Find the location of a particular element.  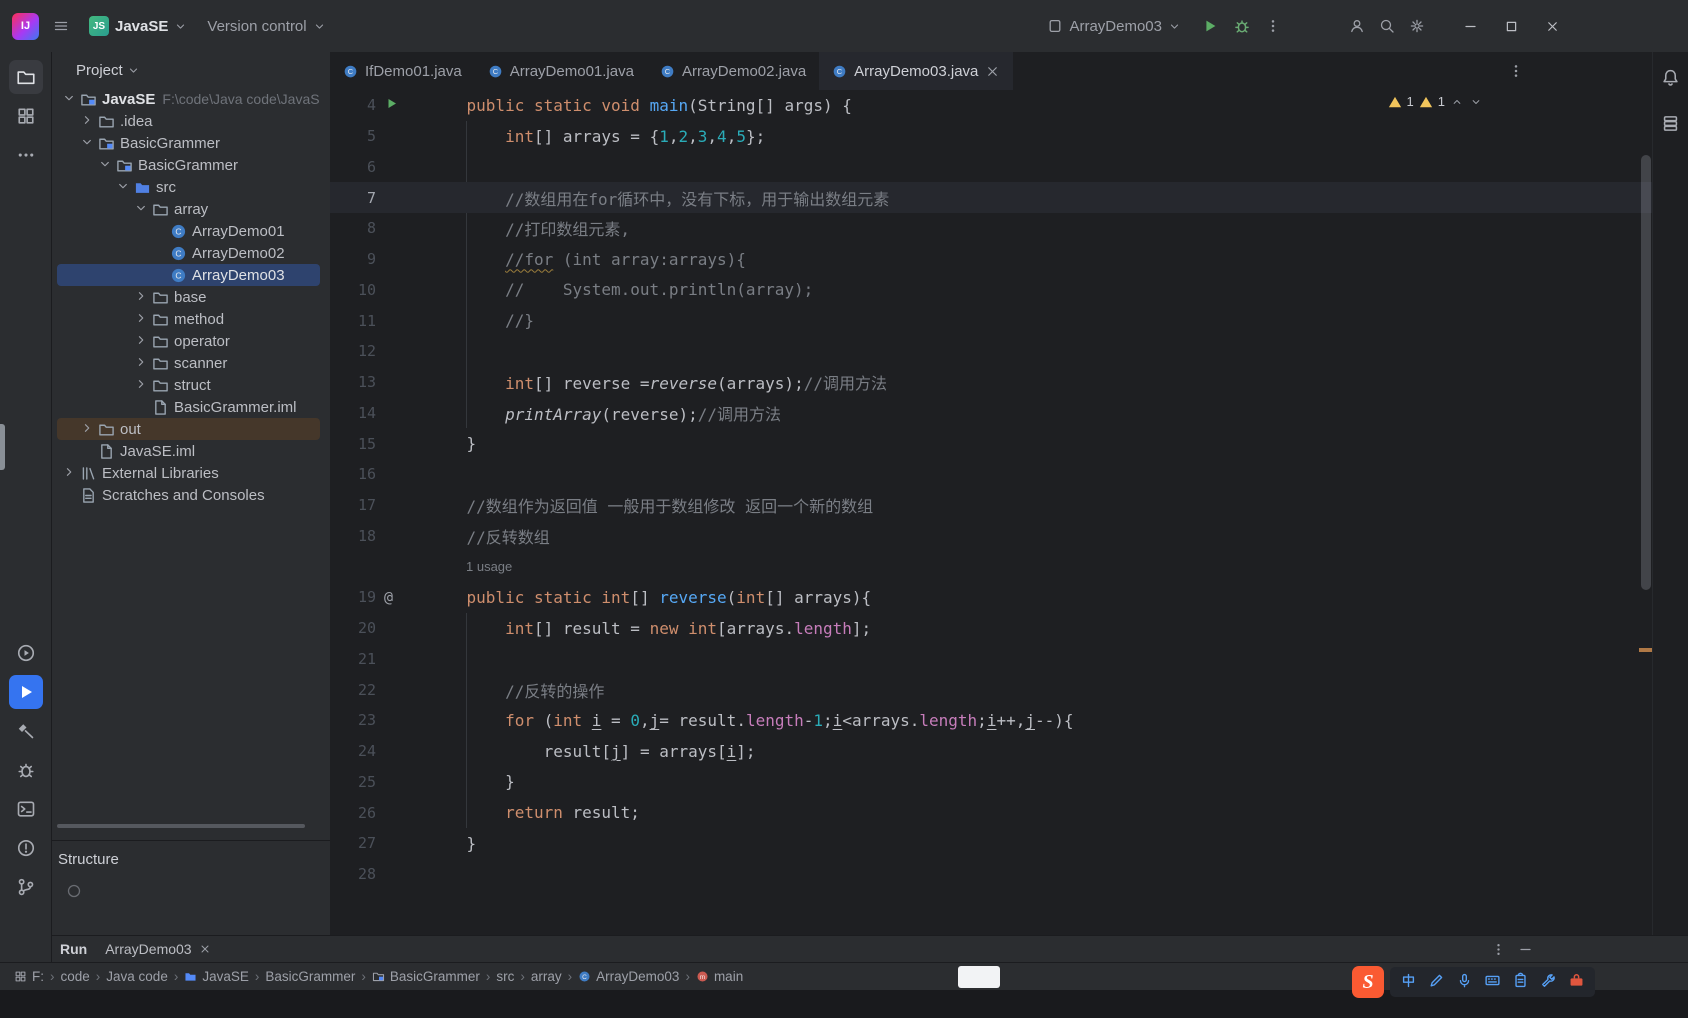

hide-run-panel-button is located at coordinates (1525, 949).